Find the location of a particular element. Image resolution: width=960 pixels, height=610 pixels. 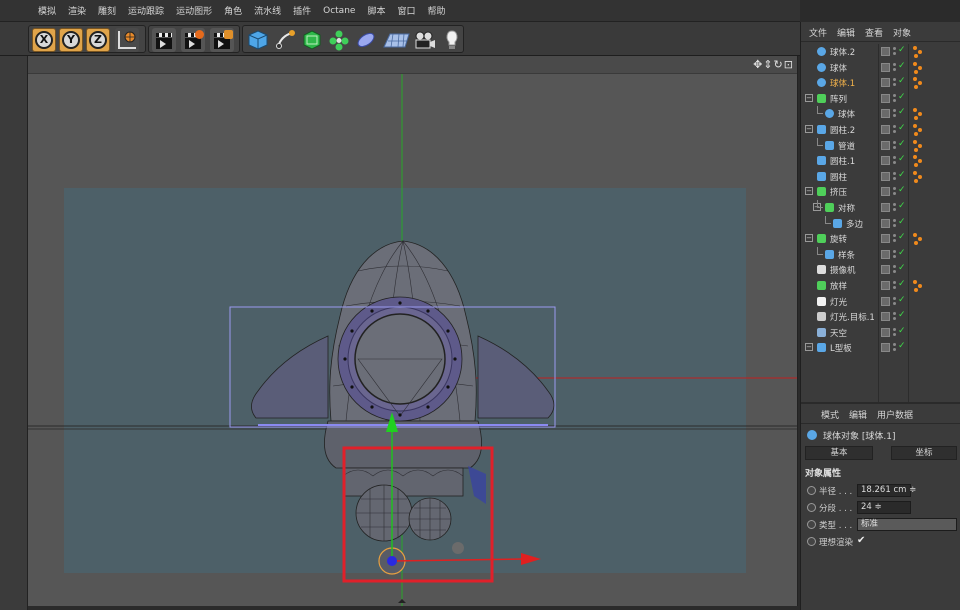

object-row: 多边 ✓ is located at coordinates (880, 223).